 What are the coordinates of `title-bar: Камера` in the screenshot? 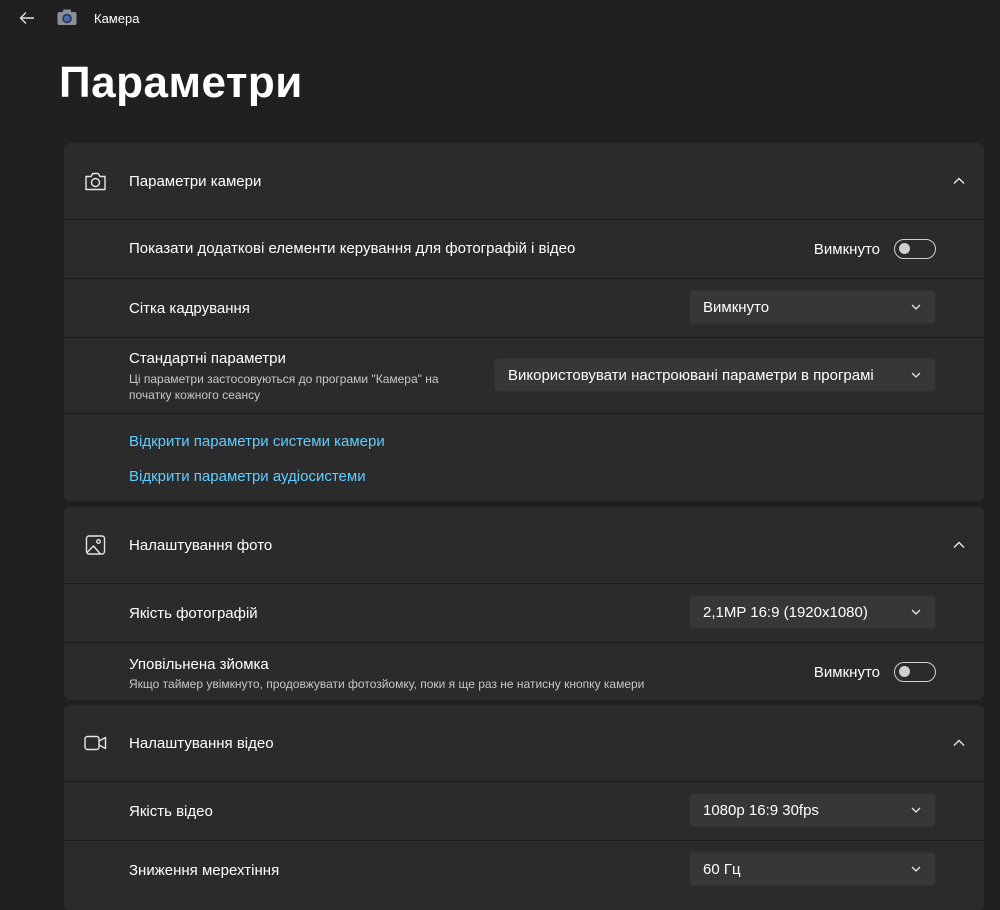 It's located at (500, 18).